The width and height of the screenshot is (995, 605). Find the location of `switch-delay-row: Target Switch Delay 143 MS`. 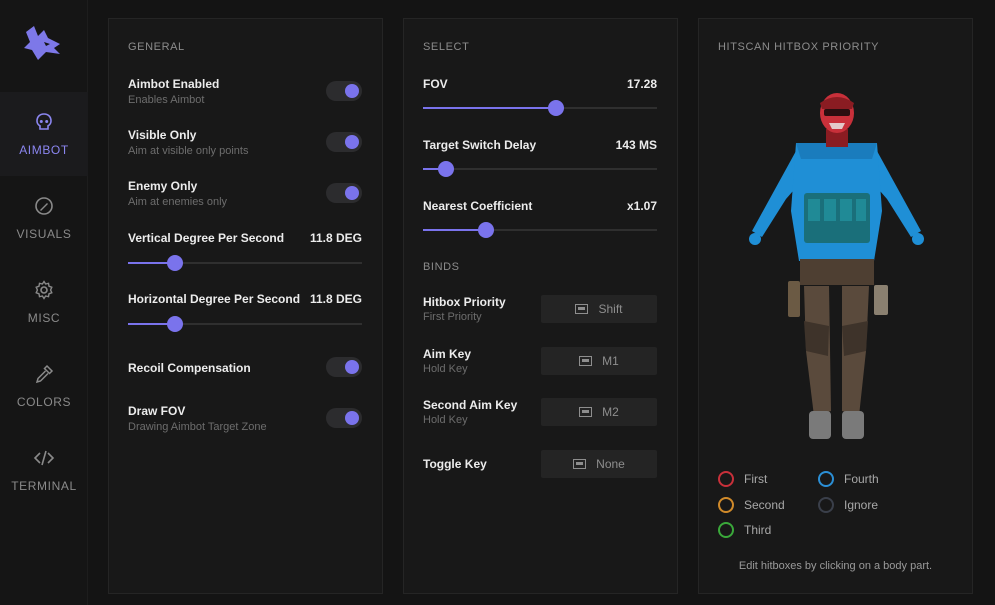

switch-delay-row: Target Switch Delay 143 MS is located at coordinates (540, 158).